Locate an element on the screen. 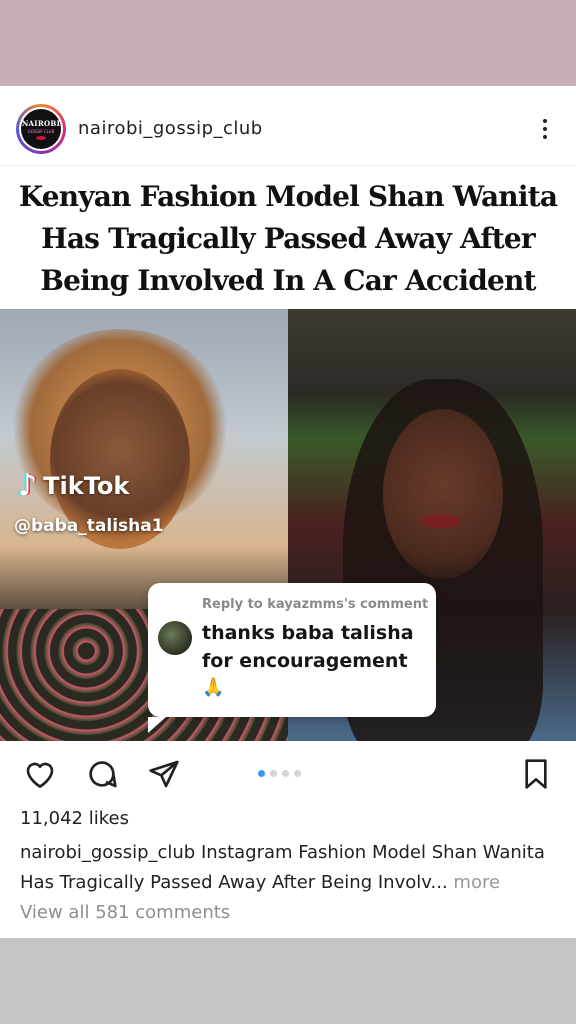  lips-shape is located at coordinates (441, 521).